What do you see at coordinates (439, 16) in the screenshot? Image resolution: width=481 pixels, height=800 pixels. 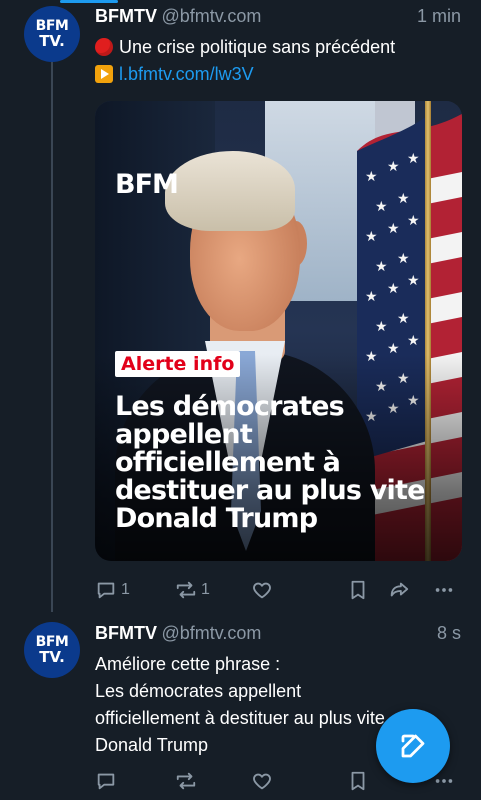 I see `timestamp: 1 min` at bounding box center [439, 16].